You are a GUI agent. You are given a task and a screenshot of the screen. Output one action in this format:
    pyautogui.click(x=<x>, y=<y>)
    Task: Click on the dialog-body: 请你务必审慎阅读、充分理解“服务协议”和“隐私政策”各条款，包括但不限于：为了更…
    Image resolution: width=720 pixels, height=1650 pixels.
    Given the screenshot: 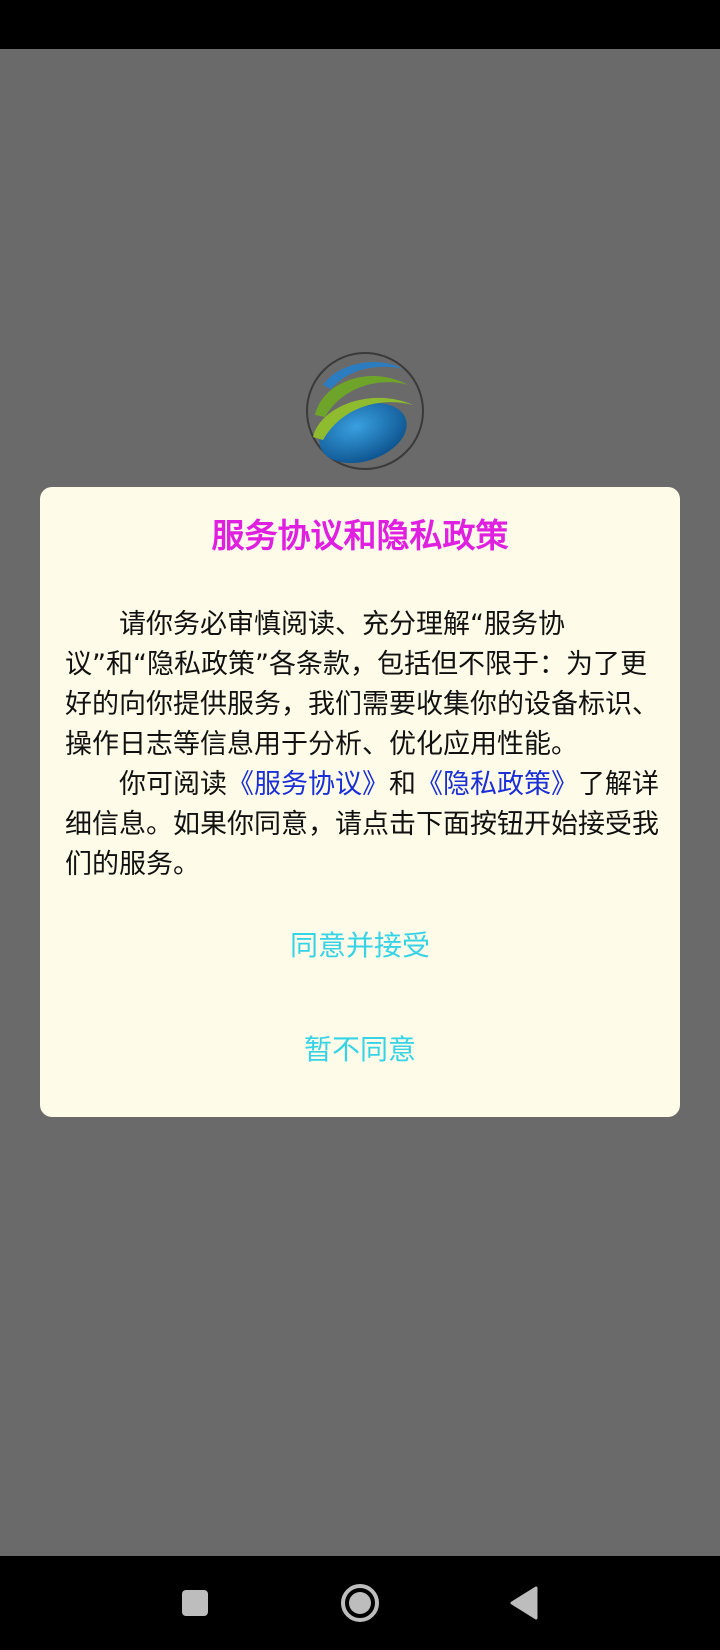 What is the action you would take?
    pyautogui.click(x=365, y=745)
    